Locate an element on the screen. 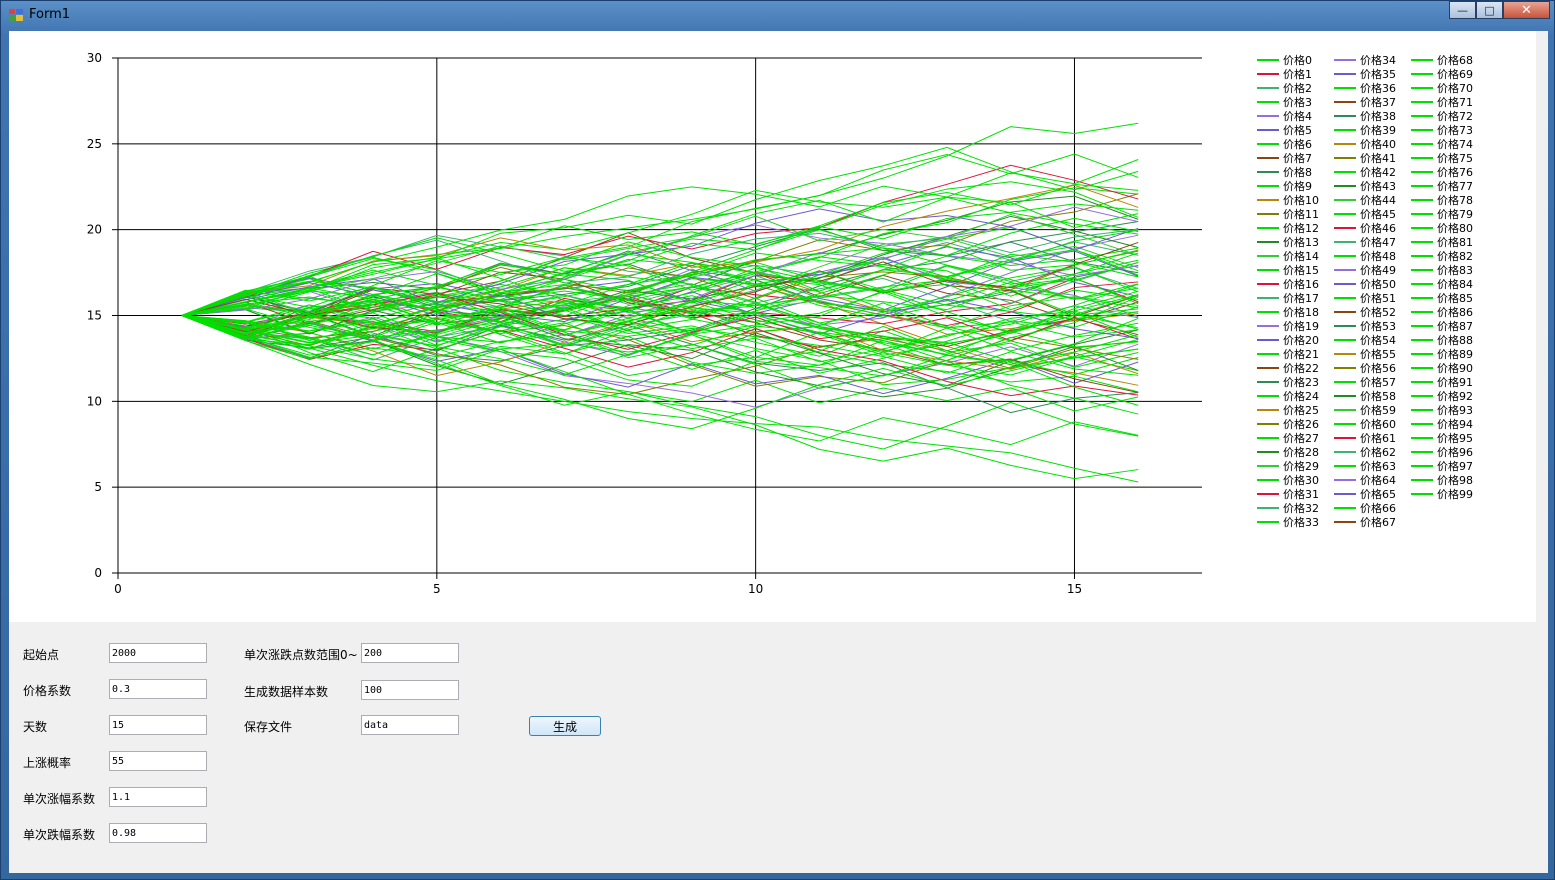 Image resolution: width=1555 pixels, height=880 pixels. legend-label: 价格64 is located at coordinates (1378, 480).